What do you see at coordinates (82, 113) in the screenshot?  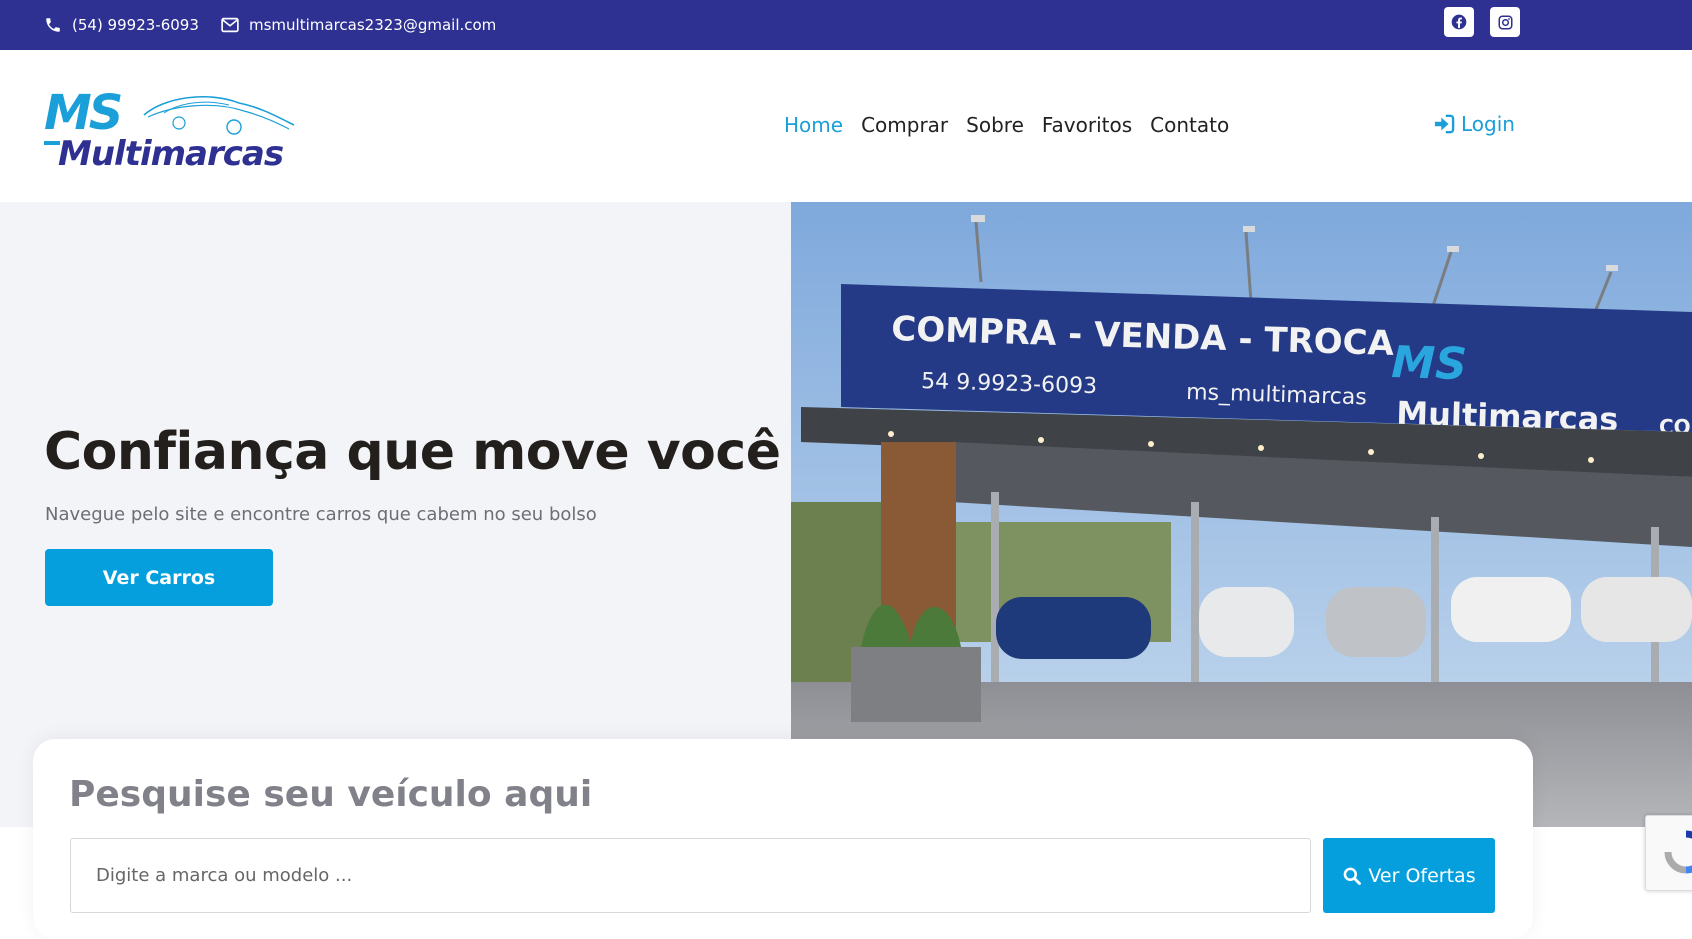 I see `logo-ms: MS` at bounding box center [82, 113].